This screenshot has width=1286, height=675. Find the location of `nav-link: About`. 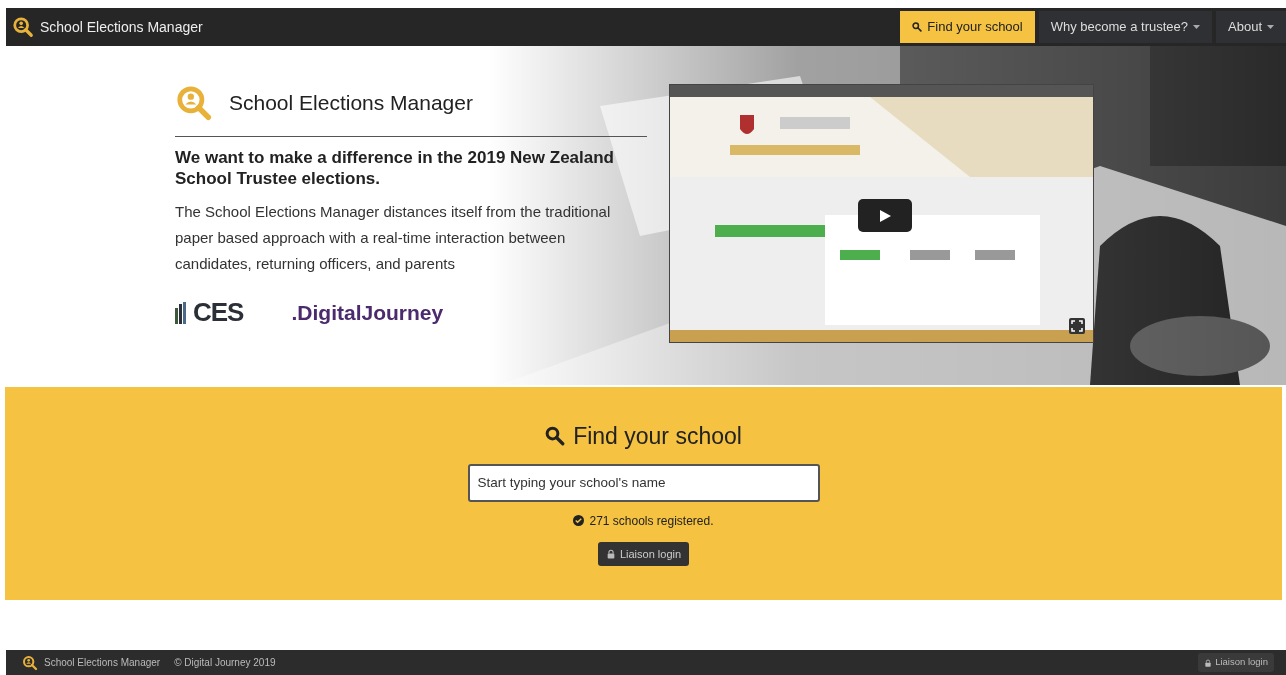

nav-link: About is located at coordinates (1251, 27).